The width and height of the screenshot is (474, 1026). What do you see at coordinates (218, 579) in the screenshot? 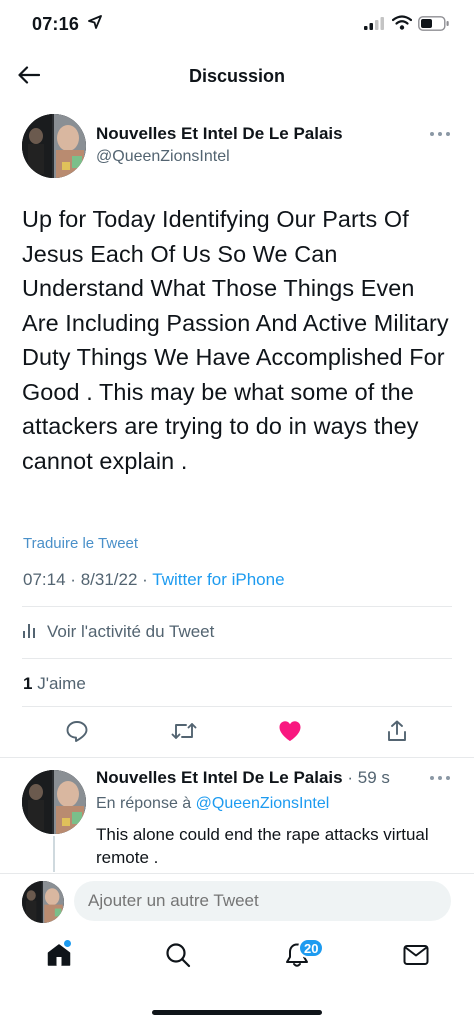
I see `tweet-source-link: Twitter for iPhone` at bounding box center [218, 579].